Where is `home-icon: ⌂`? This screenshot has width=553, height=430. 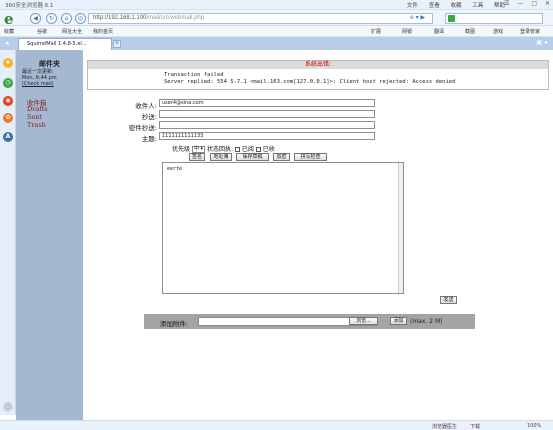
home-icon: ⌂ is located at coordinates (66, 18).